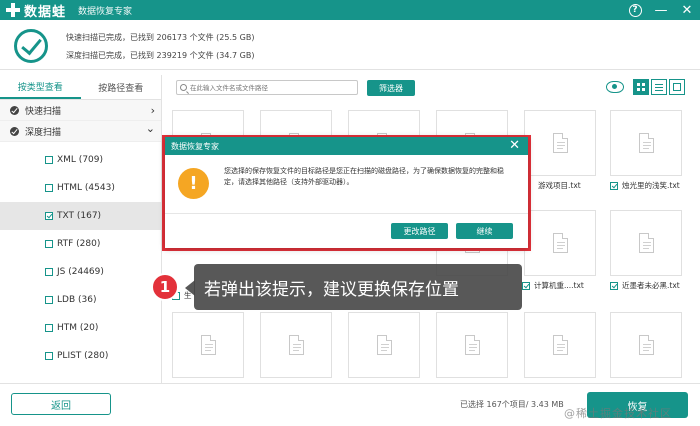  What do you see at coordinates (559, 285) in the screenshot?
I see `file-name-text: 计算机重....txt` at bounding box center [559, 285].